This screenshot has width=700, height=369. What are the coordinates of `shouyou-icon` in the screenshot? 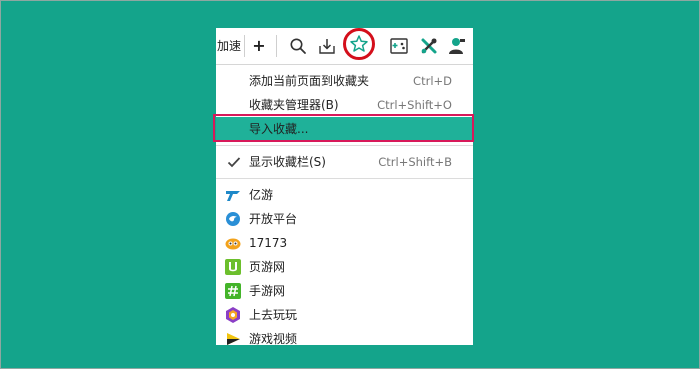 It's located at (233, 291).